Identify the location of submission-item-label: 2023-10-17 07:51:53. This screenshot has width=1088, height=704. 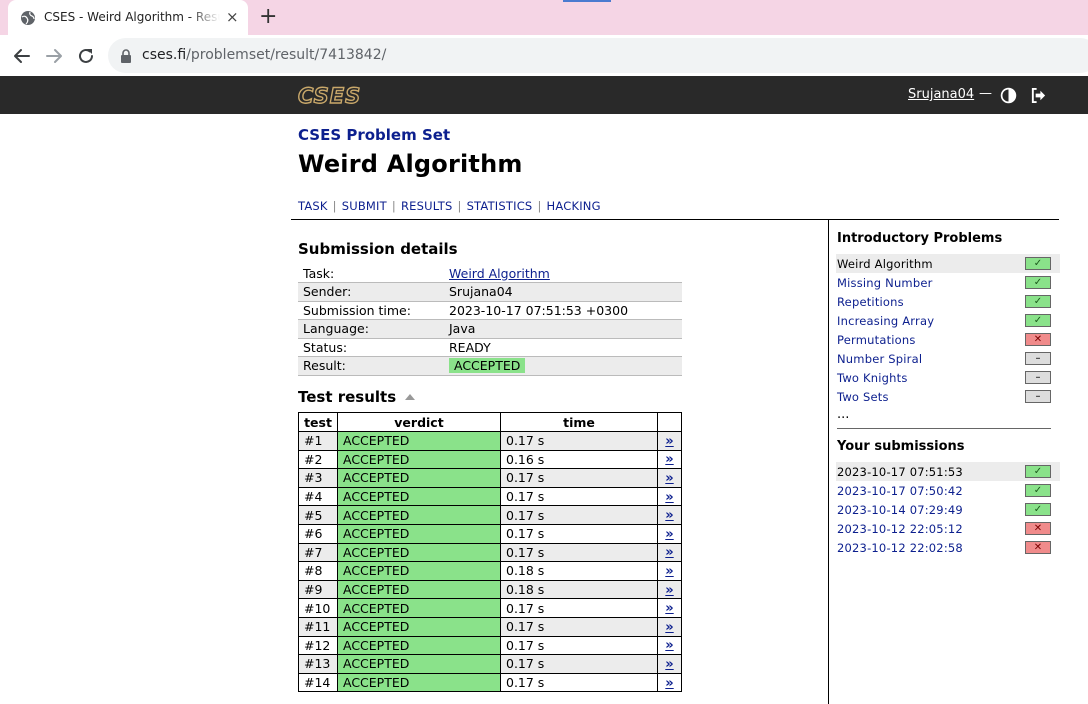
(900, 472).